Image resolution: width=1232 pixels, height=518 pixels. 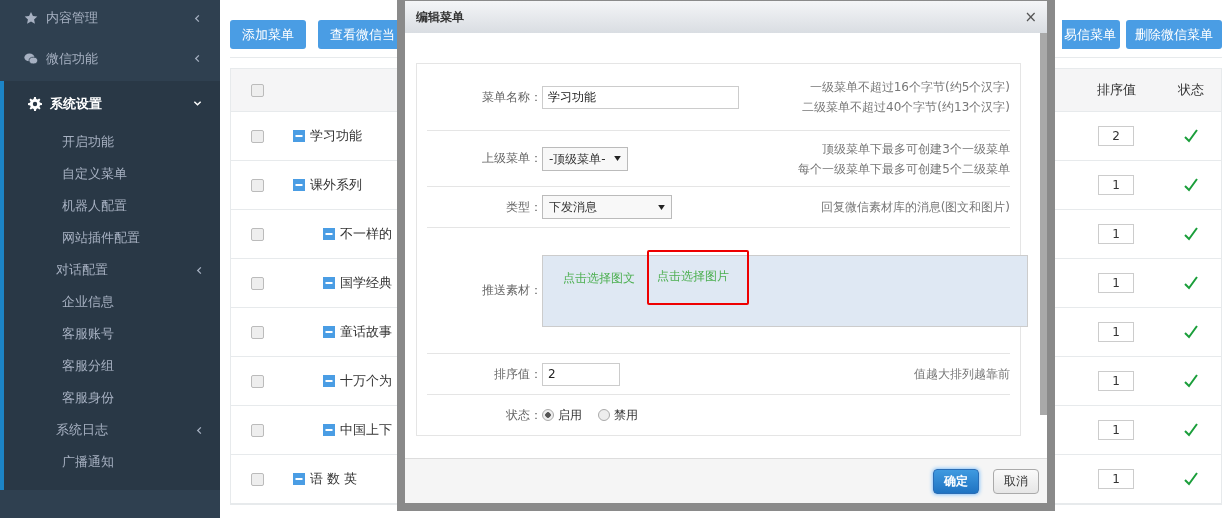 What do you see at coordinates (962, 374) in the screenshot?
I see `hint-text: 值越大排列越靠前` at bounding box center [962, 374].